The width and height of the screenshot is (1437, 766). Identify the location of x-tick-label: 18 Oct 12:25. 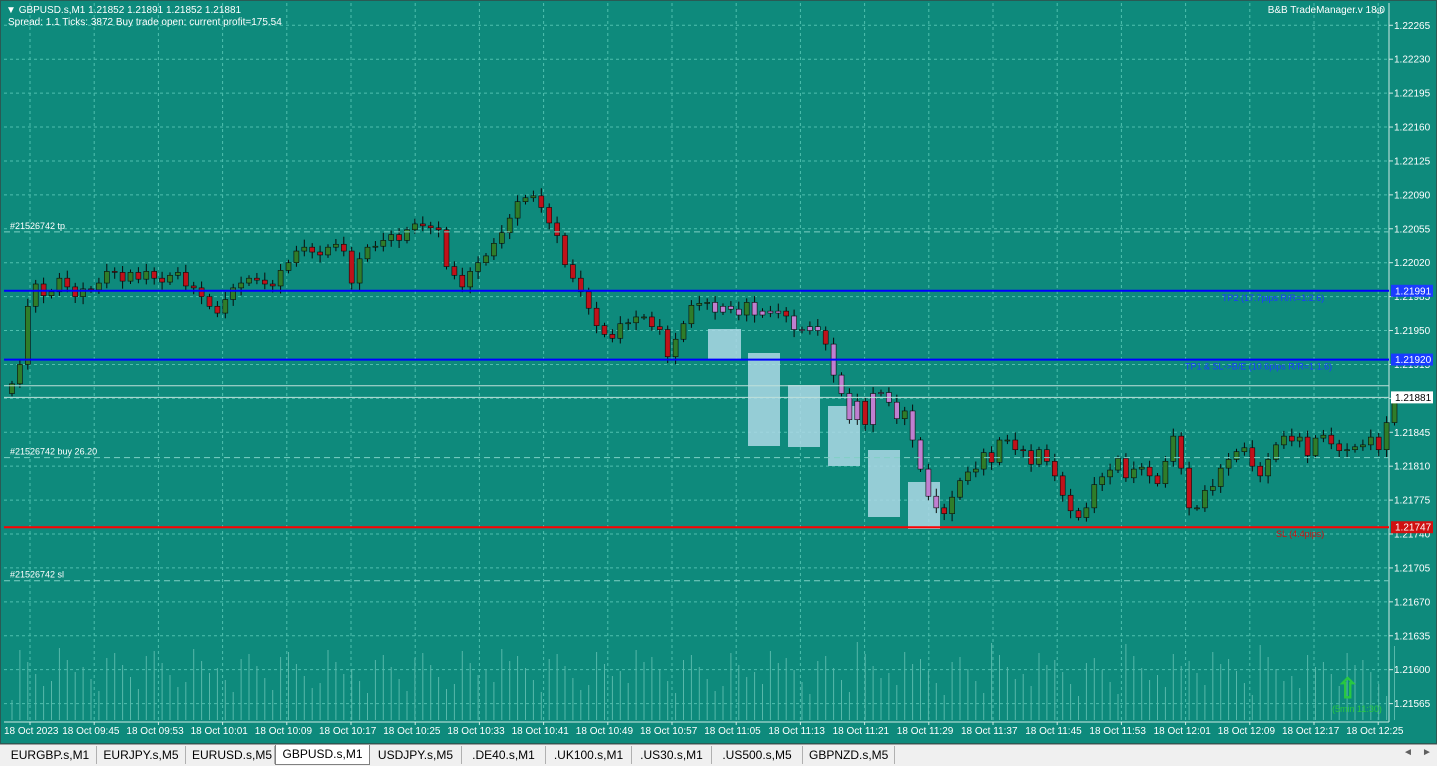
(1375, 731).